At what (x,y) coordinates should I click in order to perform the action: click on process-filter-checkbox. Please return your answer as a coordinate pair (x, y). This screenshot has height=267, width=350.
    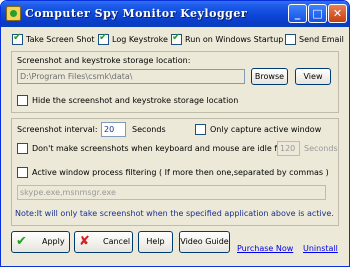
    Looking at the image, I should click on (22, 172).